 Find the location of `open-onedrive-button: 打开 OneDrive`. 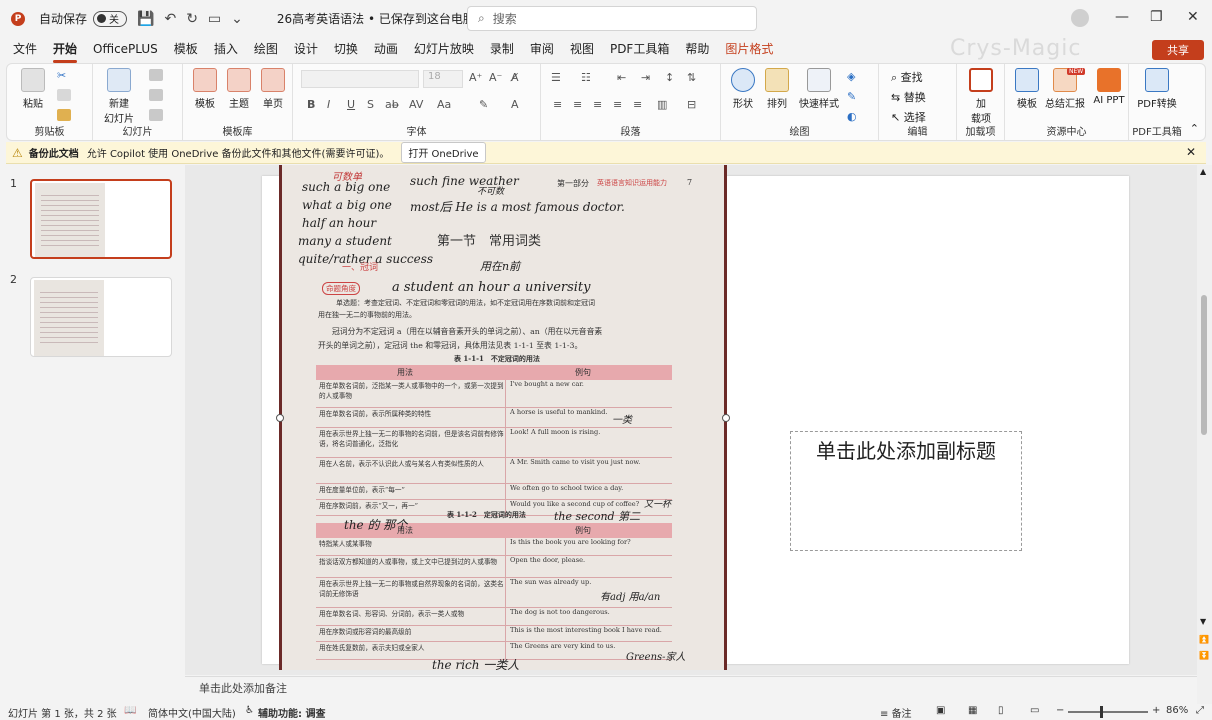

open-onedrive-button: 打开 OneDrive is located at coordinates (443, 152).